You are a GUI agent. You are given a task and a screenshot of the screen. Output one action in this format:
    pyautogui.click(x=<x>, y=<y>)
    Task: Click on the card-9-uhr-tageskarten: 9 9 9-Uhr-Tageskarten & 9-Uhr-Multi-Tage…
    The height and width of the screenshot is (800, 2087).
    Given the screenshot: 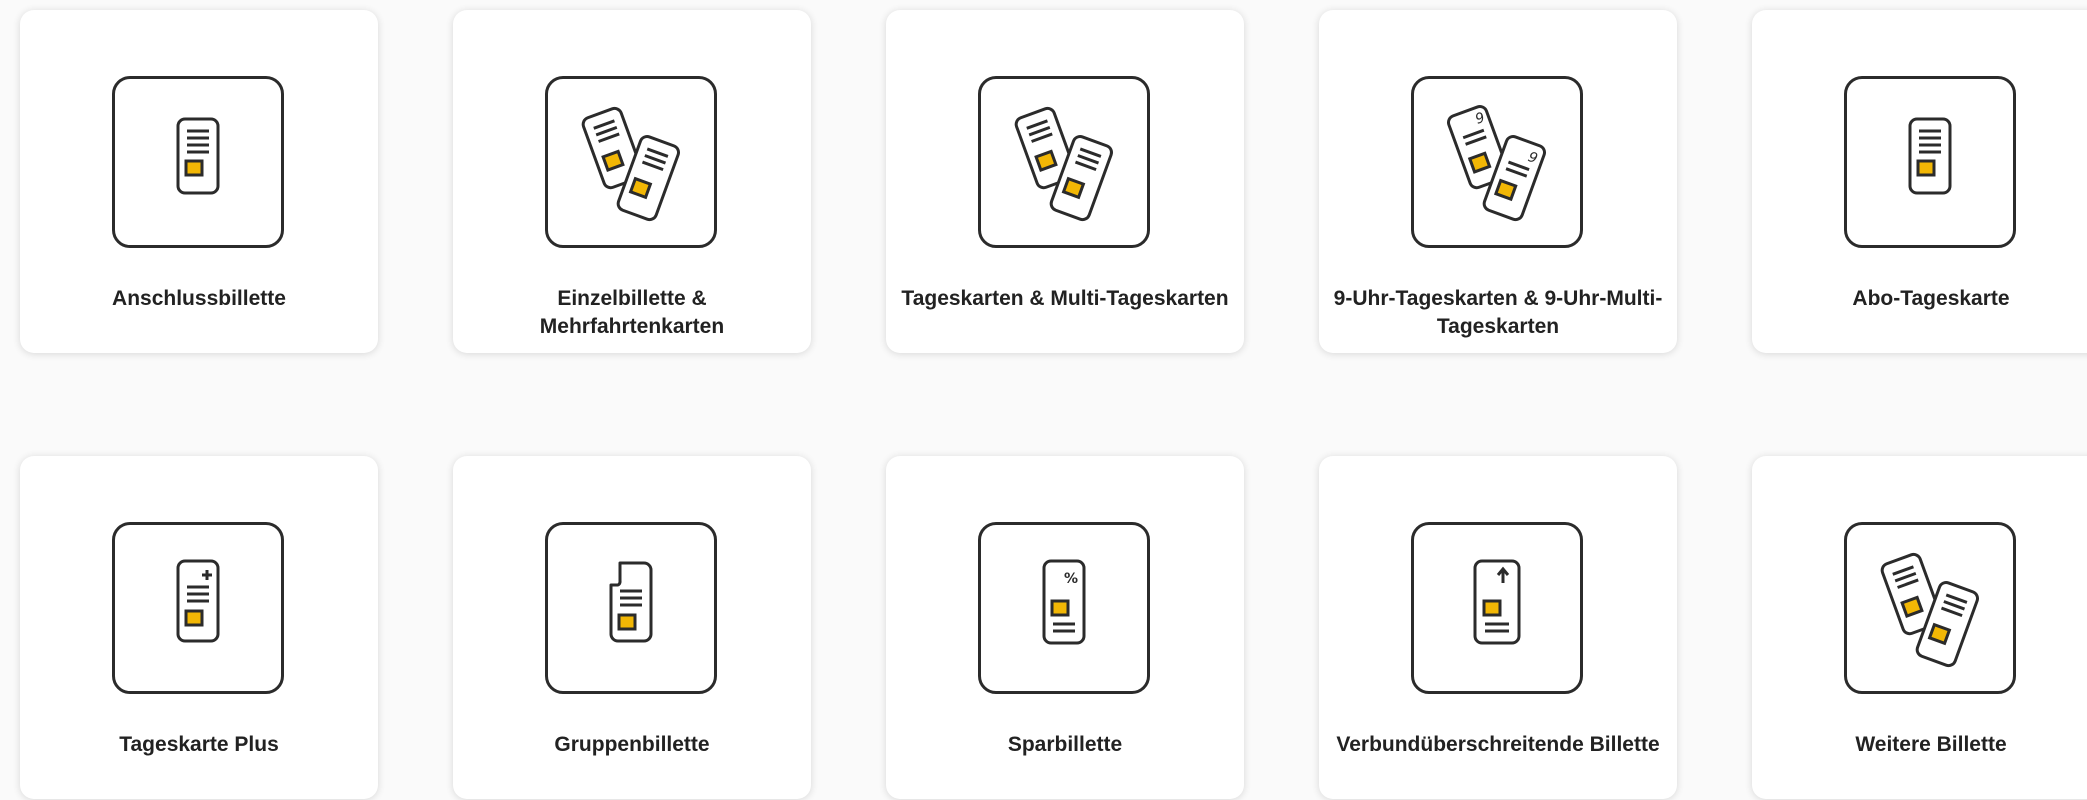 What is the action you would take?
    pyautogui.click(x=1498, y=181)
    